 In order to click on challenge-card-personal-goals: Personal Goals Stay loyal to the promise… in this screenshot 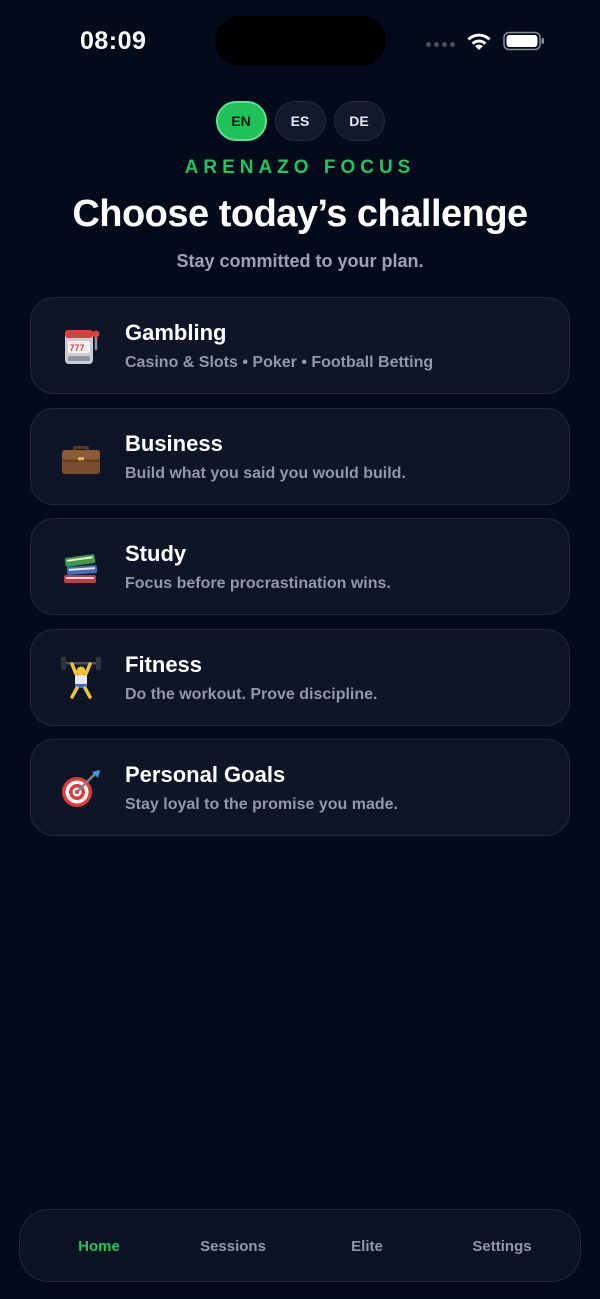, I will do `click(300, 787)`.